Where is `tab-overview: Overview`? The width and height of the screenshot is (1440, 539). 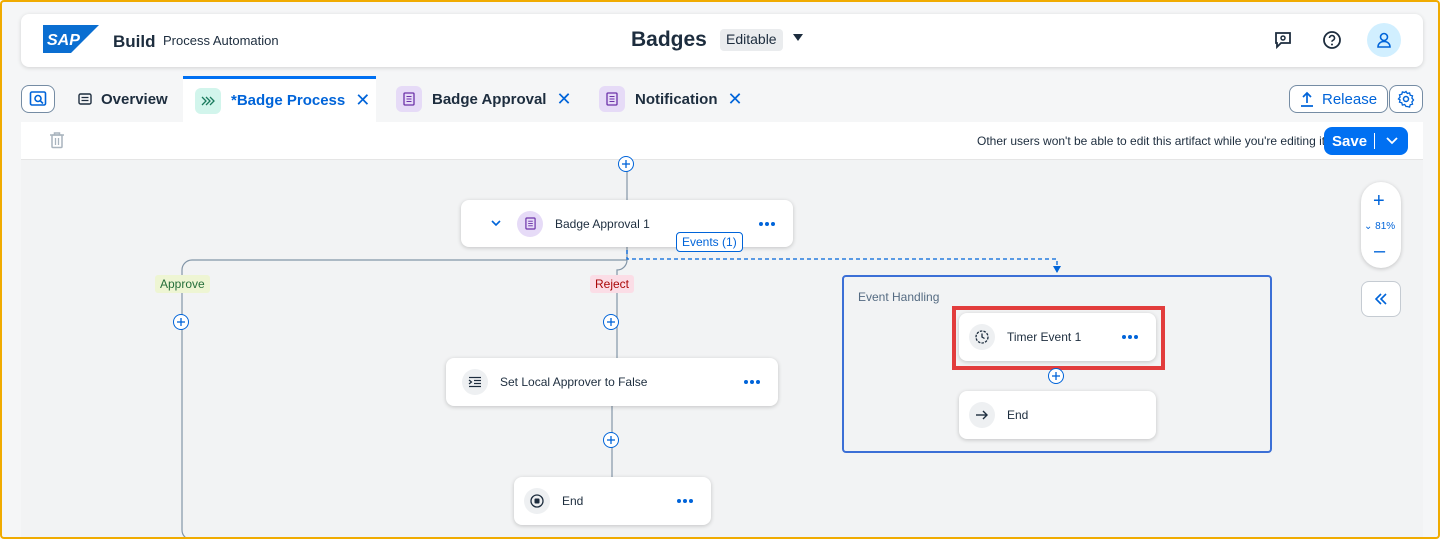
tab-overview: Overview is located at coordinates (122, 99).